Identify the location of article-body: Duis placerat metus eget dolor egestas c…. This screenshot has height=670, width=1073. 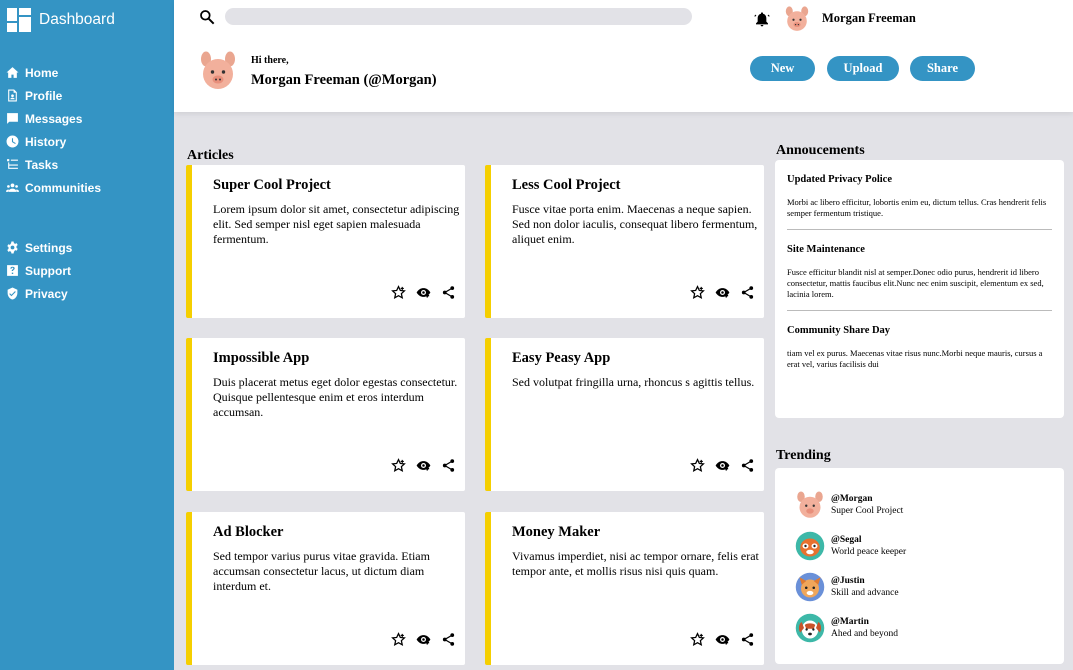
(335, 397).